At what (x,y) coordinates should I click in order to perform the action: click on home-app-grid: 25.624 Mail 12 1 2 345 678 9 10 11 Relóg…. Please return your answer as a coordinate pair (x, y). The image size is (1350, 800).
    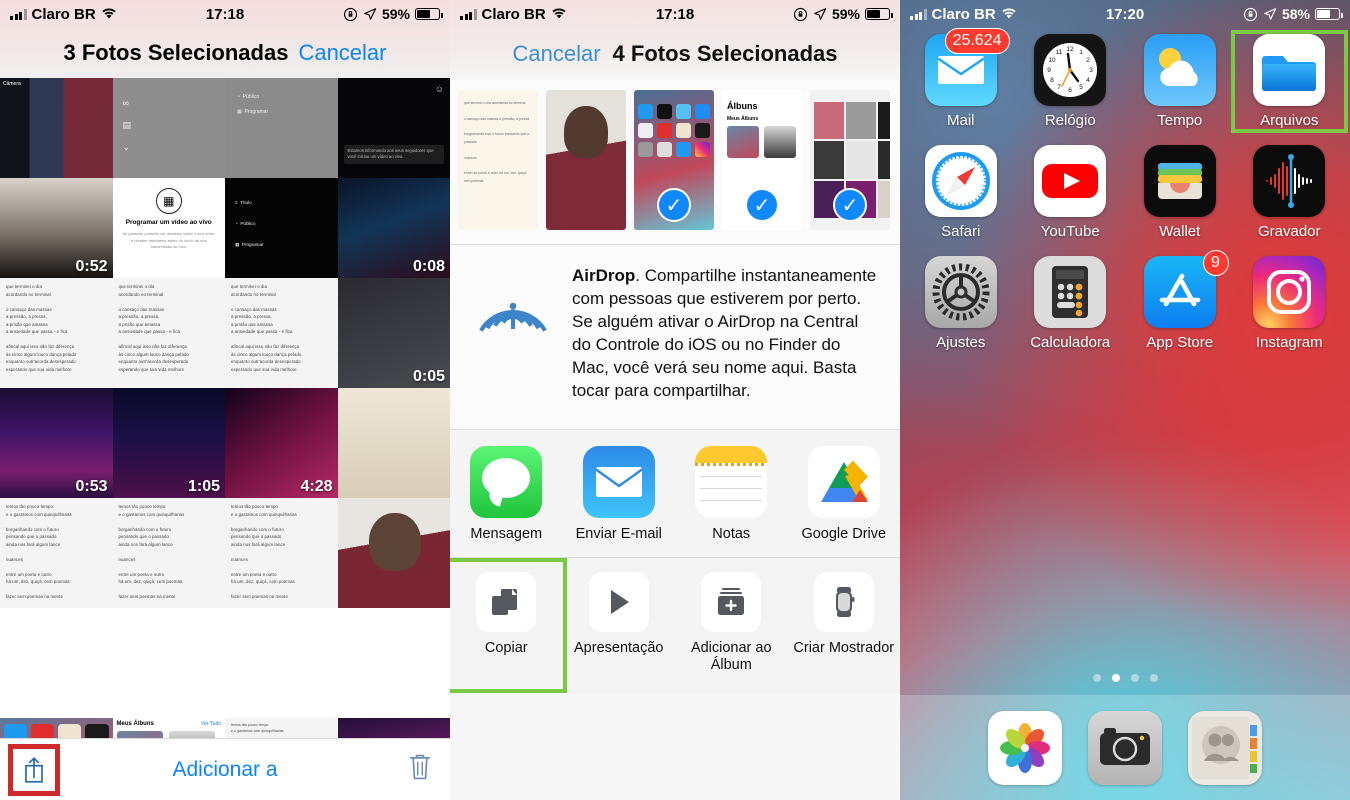
    Looking at the image, I should click on (1125, 189).